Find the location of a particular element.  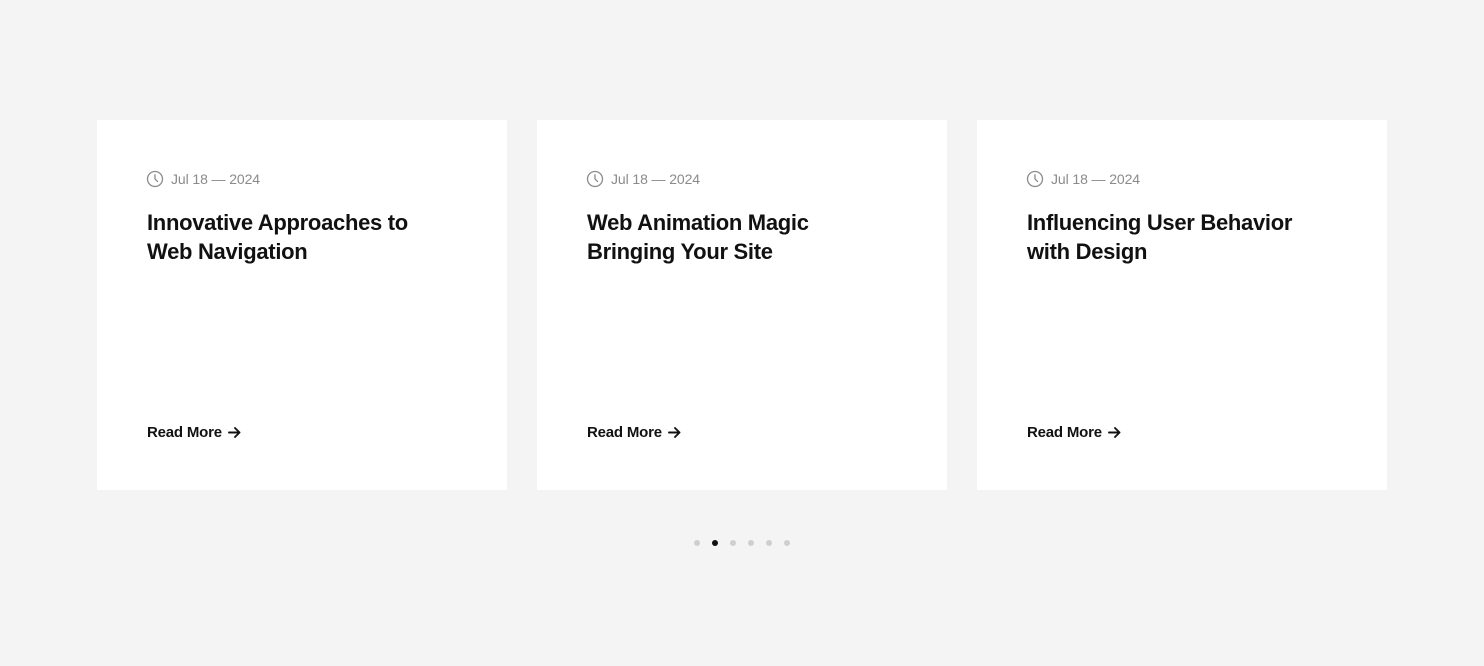

card-title: Innovative Approaches to Web Navigation is located at coordinates (297, 237).